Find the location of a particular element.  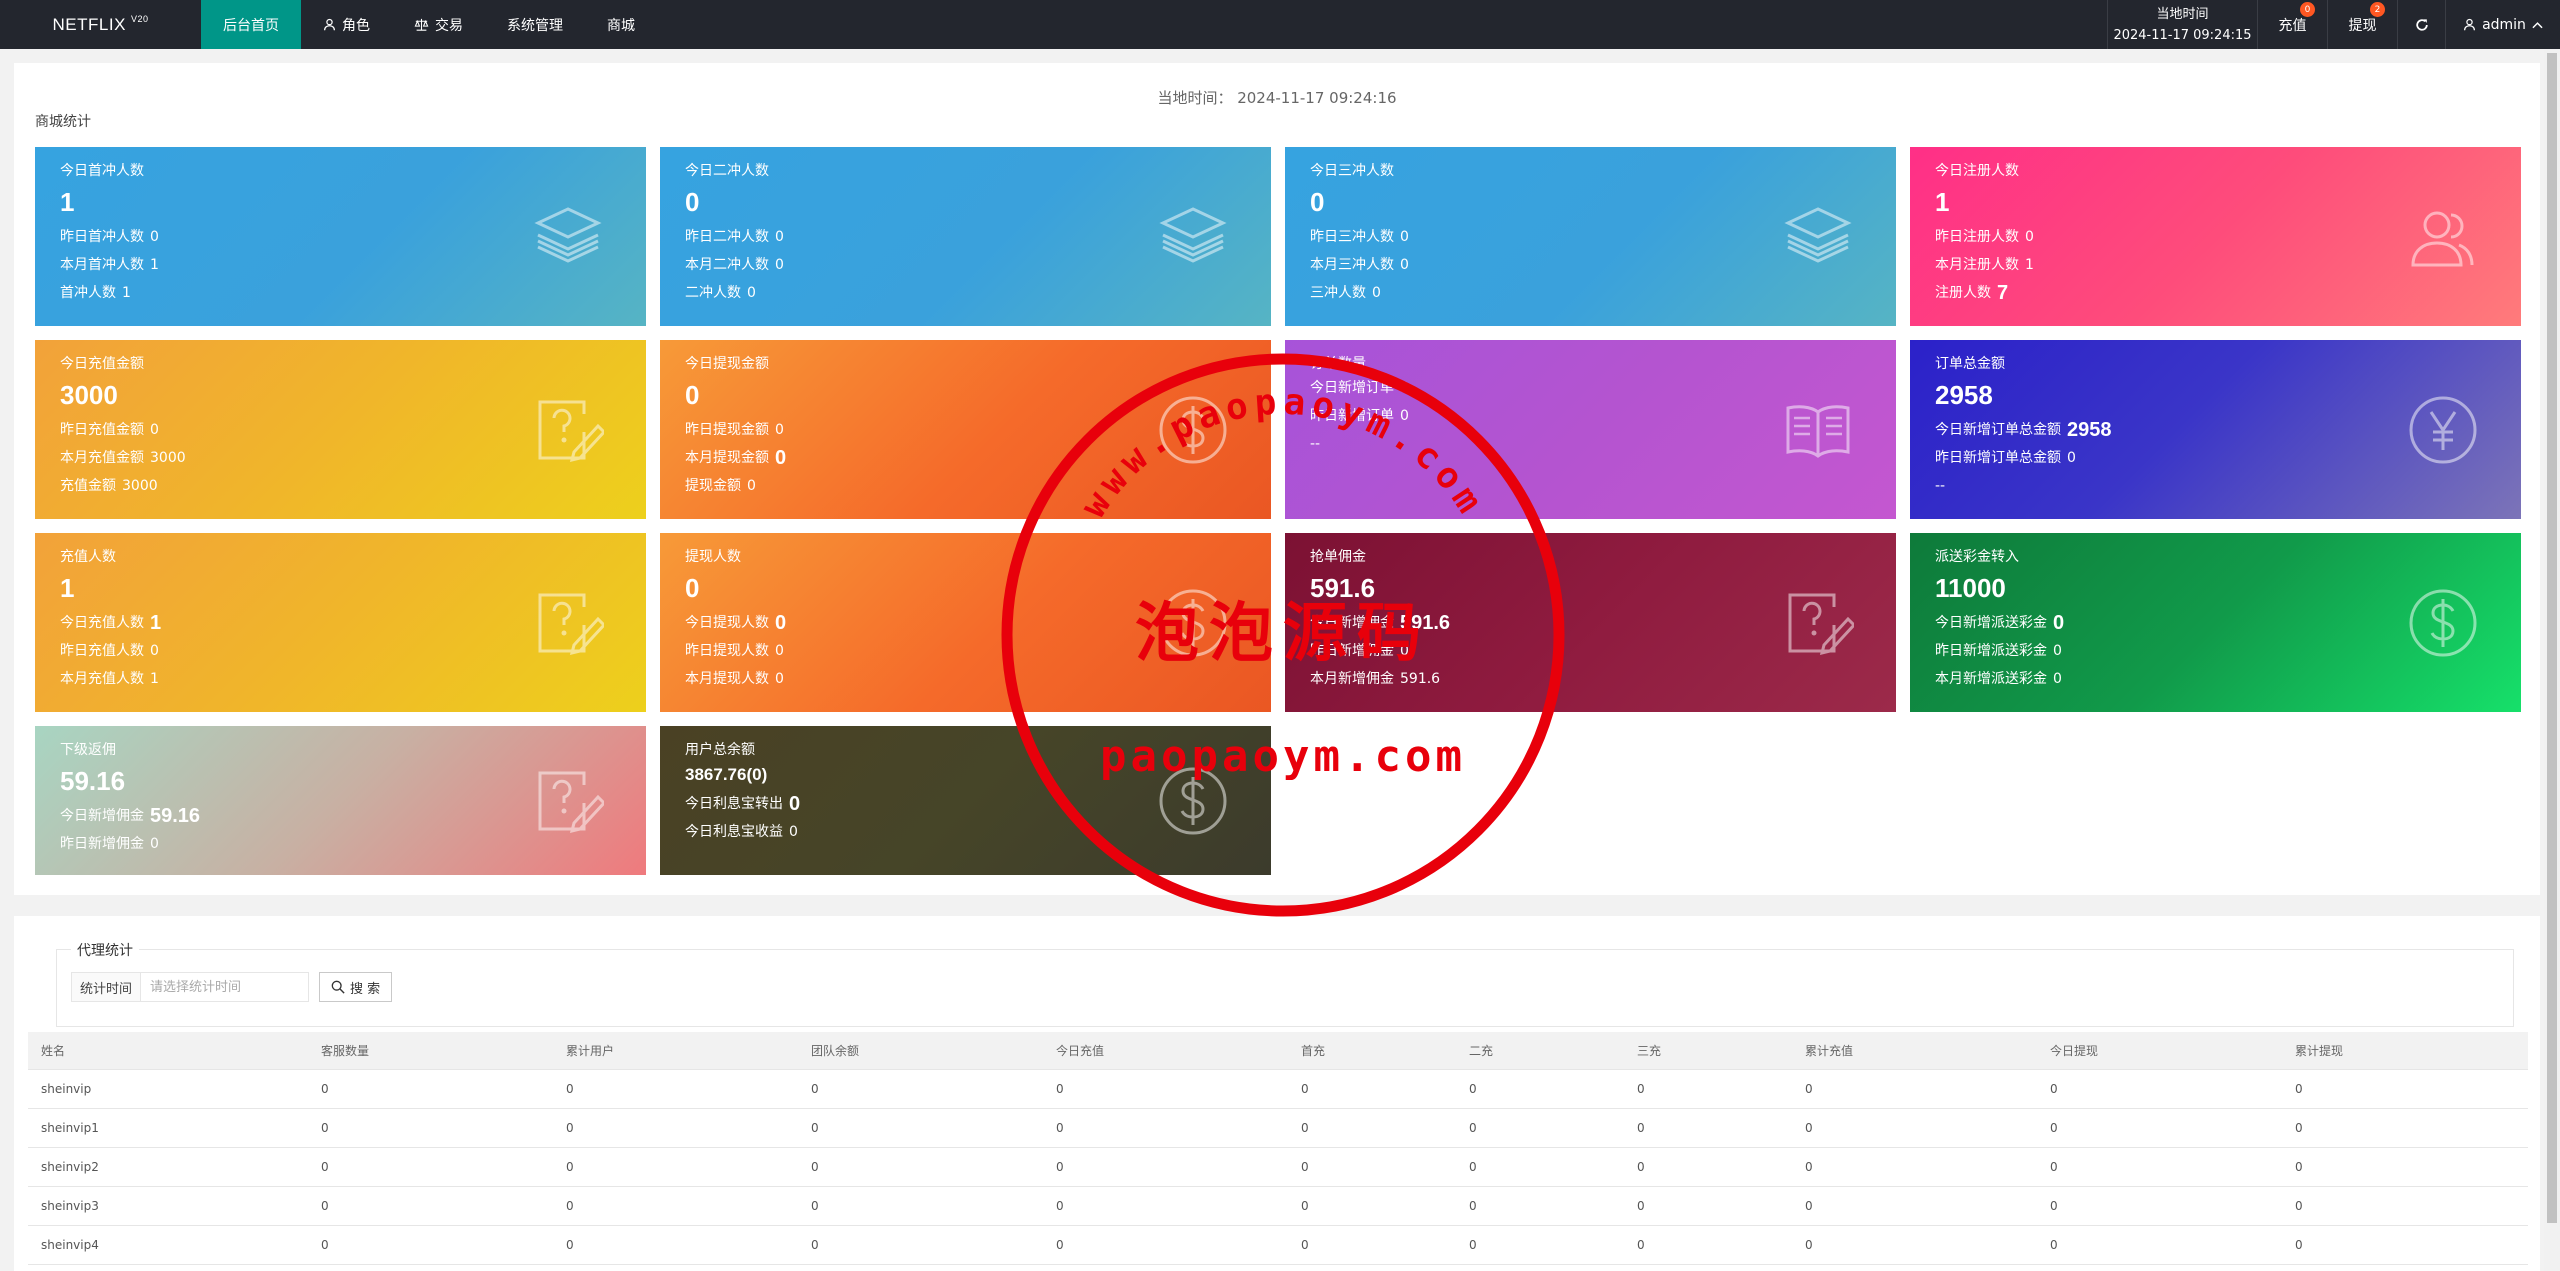

card-title: 订单总金额 is located at coordinates (1970, 364).